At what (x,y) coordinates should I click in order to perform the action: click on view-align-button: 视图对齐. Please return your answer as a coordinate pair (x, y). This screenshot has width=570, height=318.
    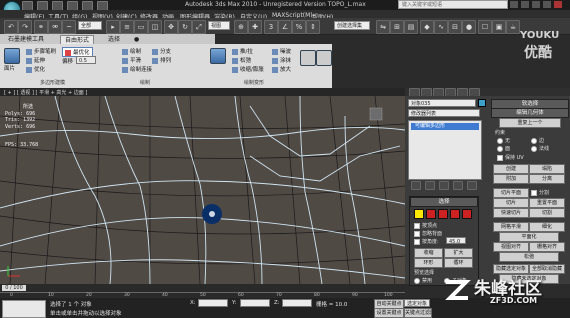
    Looking at the image, I should click on (511, 247).